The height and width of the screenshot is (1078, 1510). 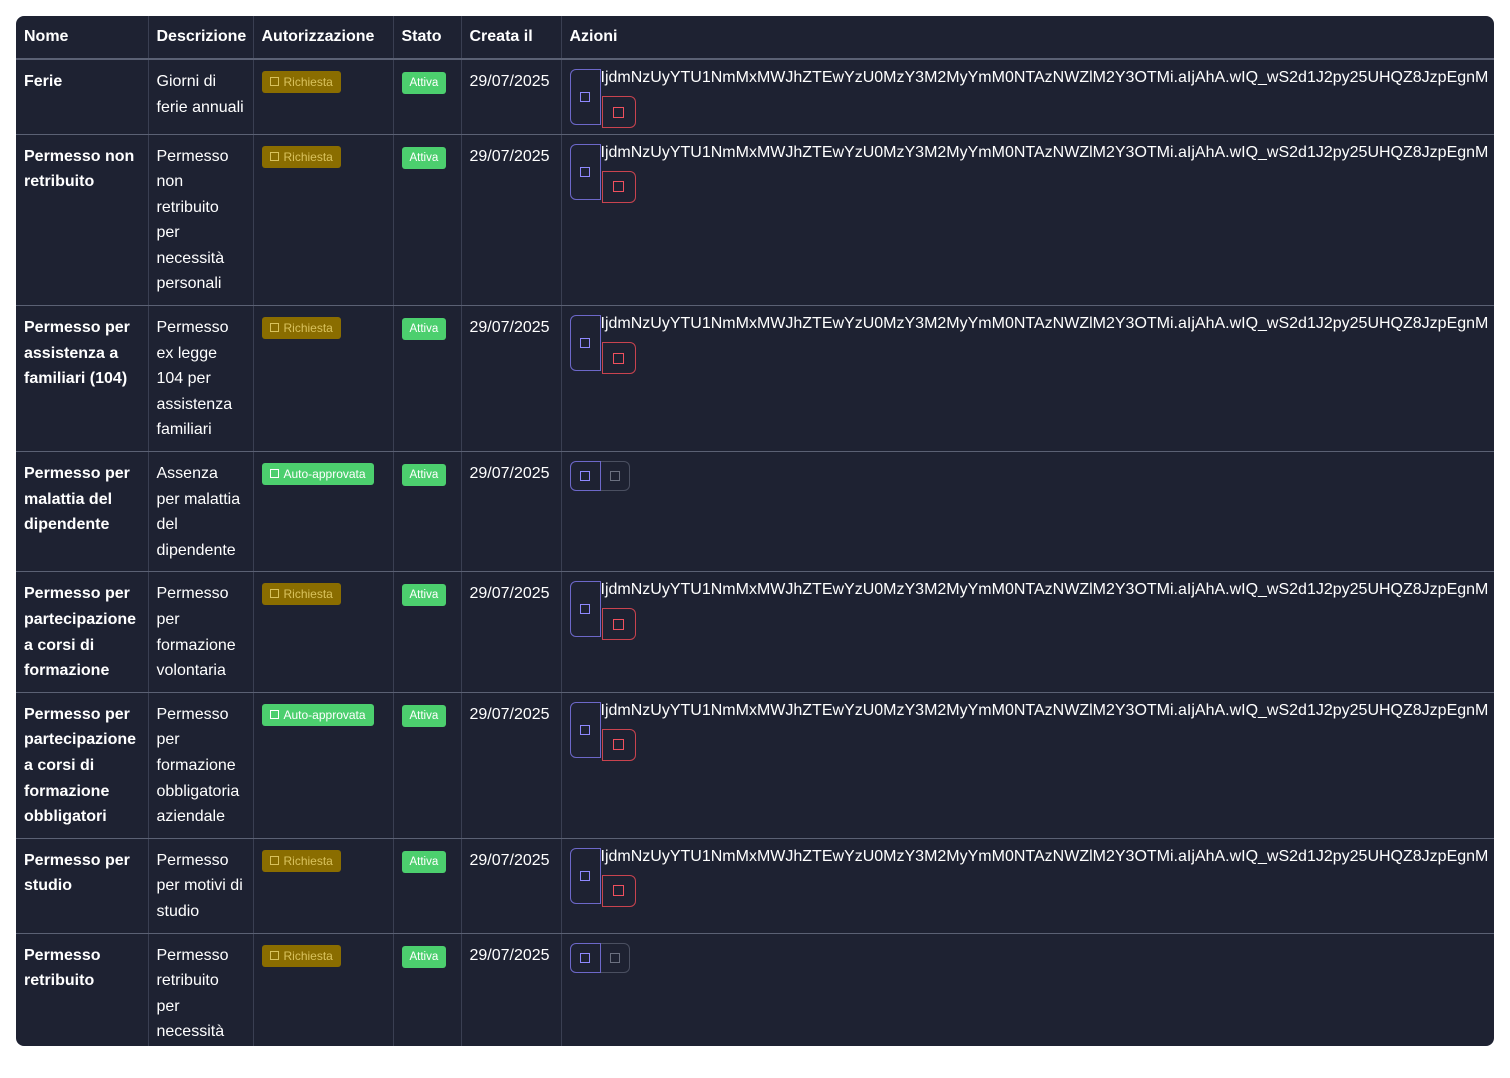 What do you see at coordinates (201, 512) in the screenshot?
I see `cell-description: Assenza per malattia del dipendente` at bounding box center [201, 512].